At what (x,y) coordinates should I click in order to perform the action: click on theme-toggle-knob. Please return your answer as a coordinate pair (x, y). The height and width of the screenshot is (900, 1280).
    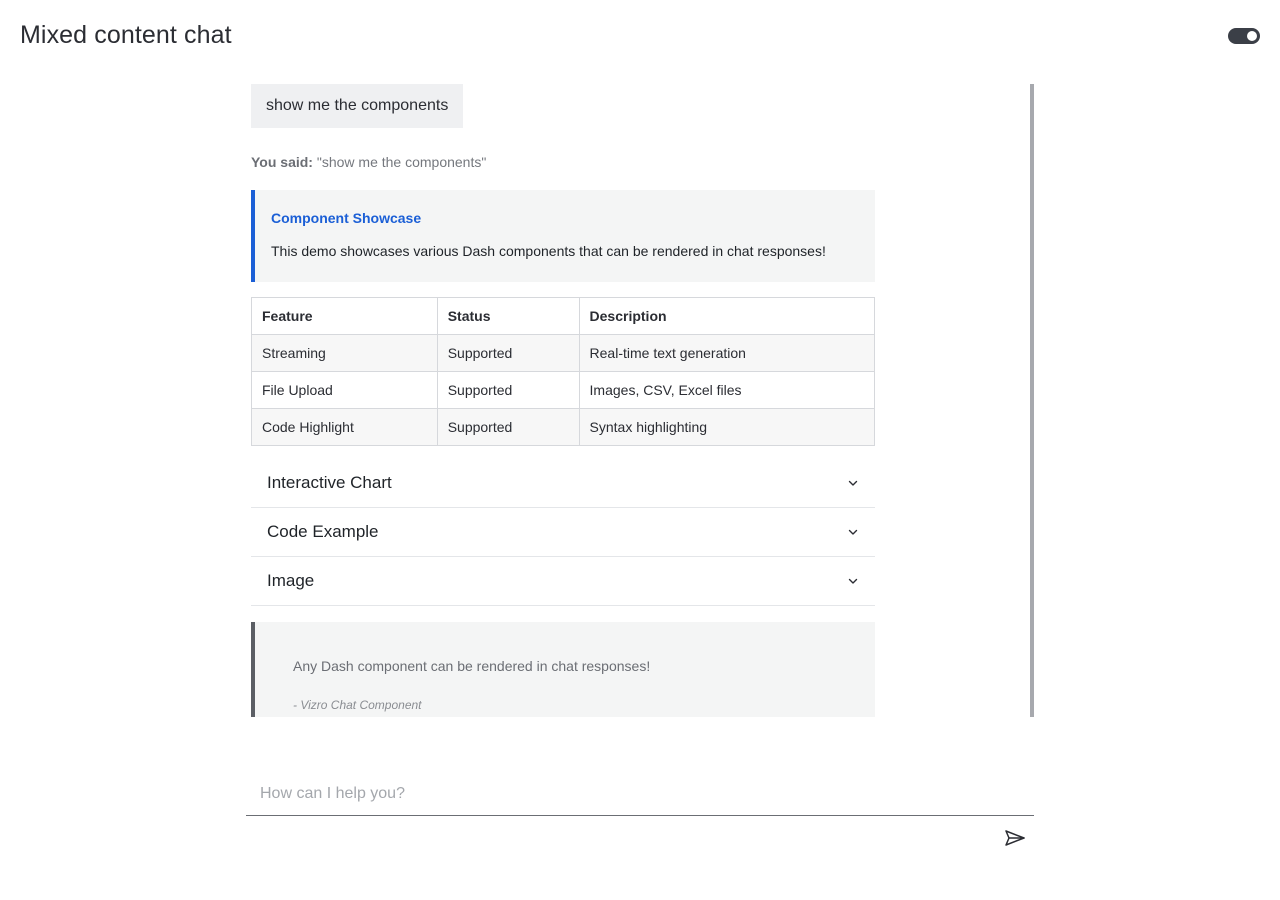
    Looking at the image, I should click on (1252, 36).